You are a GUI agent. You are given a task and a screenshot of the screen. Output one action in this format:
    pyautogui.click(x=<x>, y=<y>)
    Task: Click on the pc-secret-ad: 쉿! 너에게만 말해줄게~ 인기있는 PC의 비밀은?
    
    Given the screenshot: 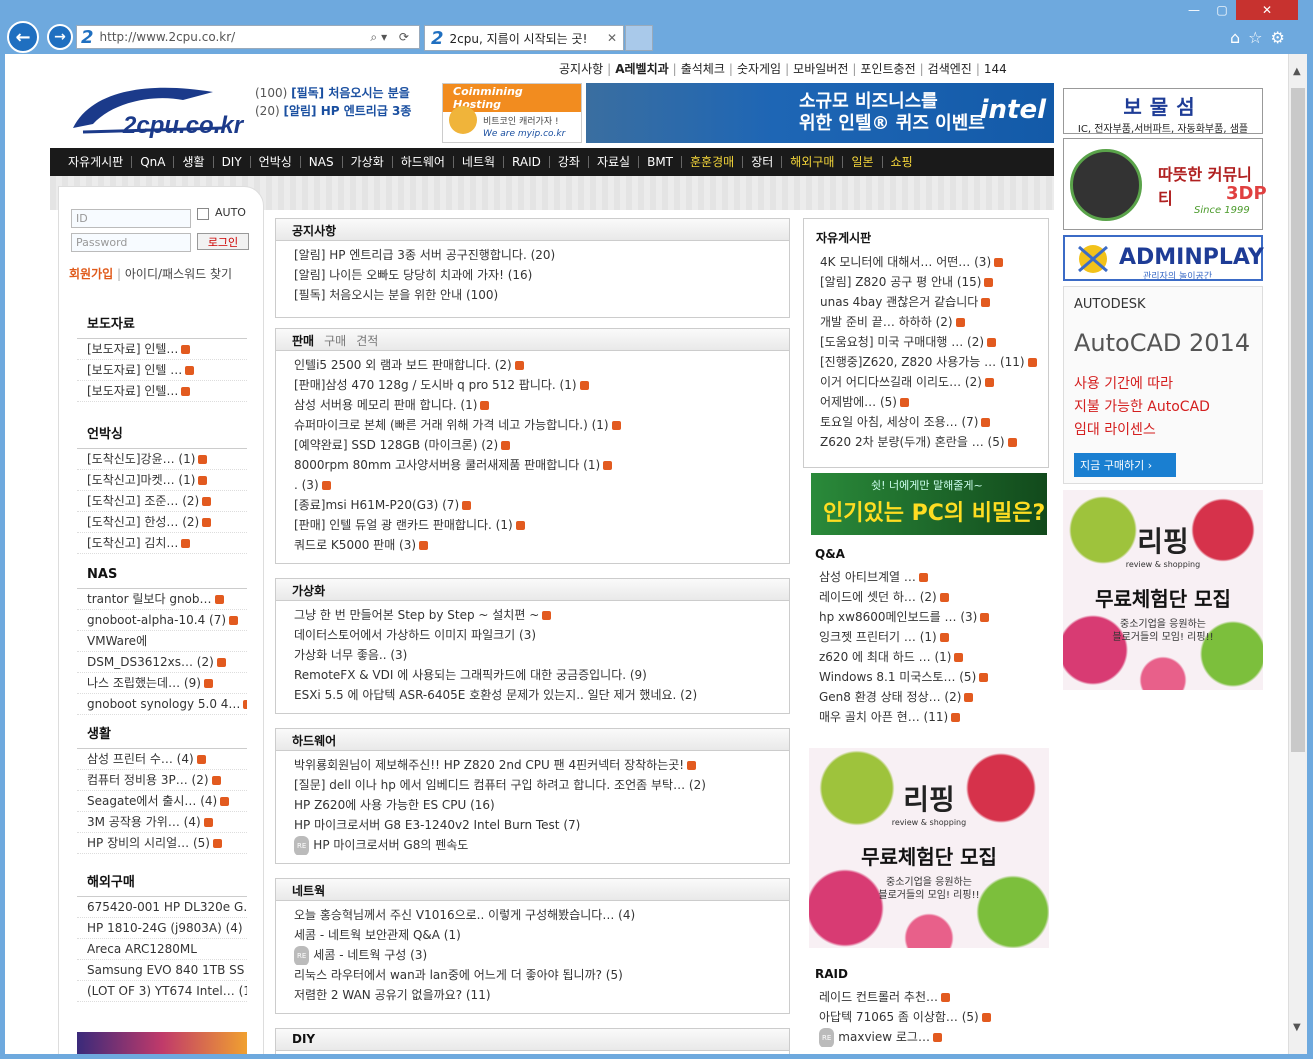 What is the action you would take?
    pyautogui.click(x=929, y=504)
    